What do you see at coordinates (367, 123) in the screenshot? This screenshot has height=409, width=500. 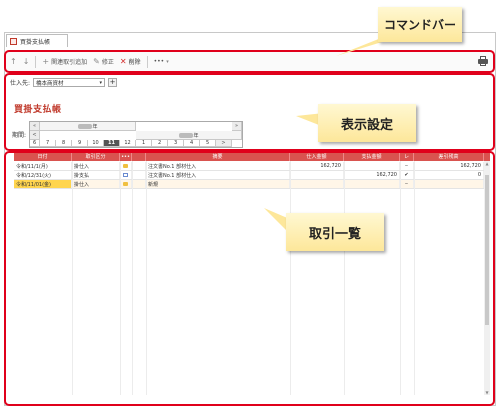 I see `callout-display-settings: 表示設定` at bounding box center [367, 123].